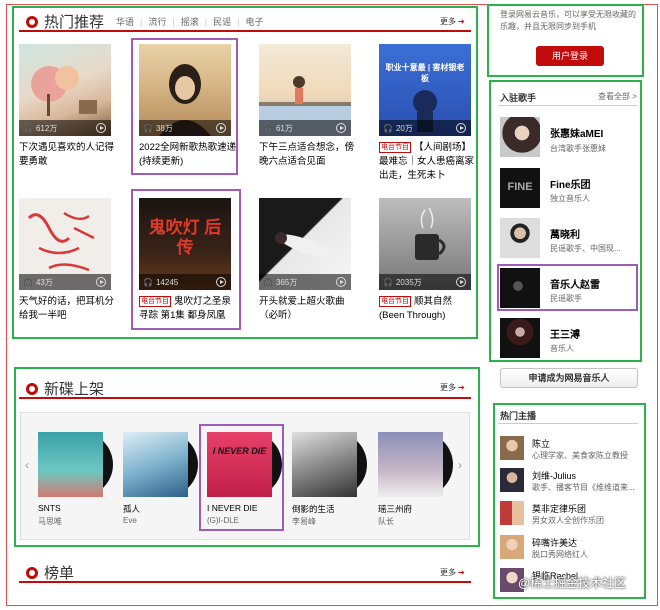 This screenshot has width=660, height=610. Describe the element at coordinates (562, 348) in the screenshot. I see `singer-desc-5: 音乐人` at that location.